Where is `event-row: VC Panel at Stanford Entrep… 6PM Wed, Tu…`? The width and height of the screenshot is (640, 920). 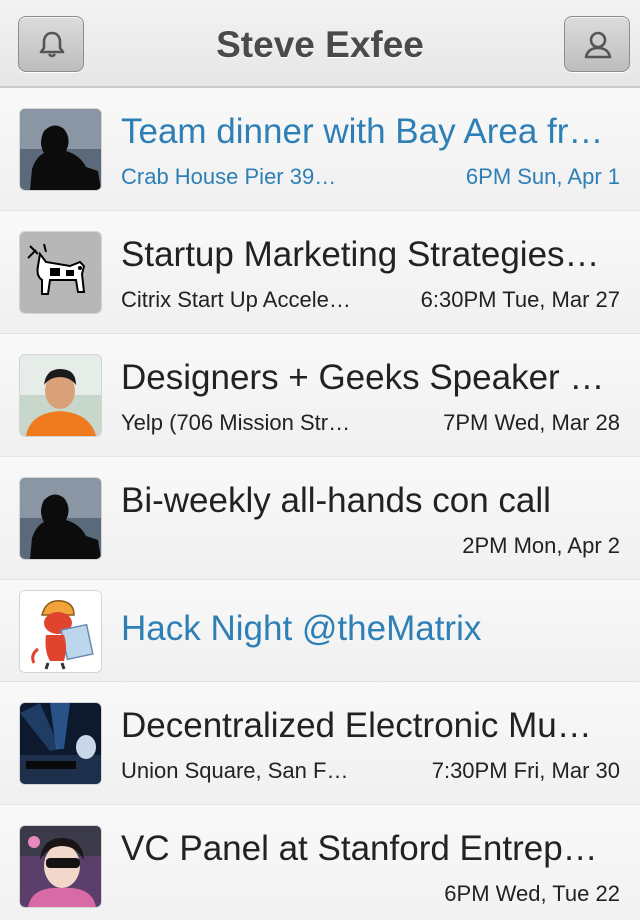 event-row: VC Panel at Stanford Entrep… 6PM Wed, Tu… is located at coordinates (320, 862).